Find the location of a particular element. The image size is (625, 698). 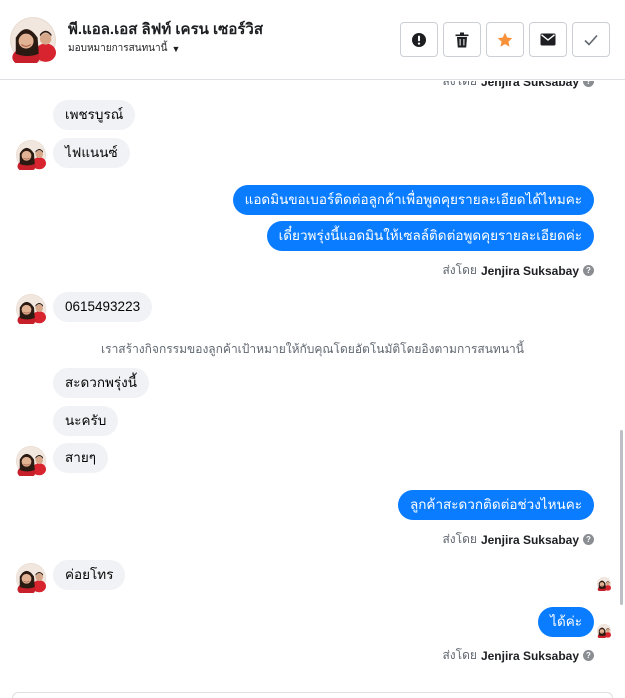

mark-spam-button is located at coordinates (419, 39).